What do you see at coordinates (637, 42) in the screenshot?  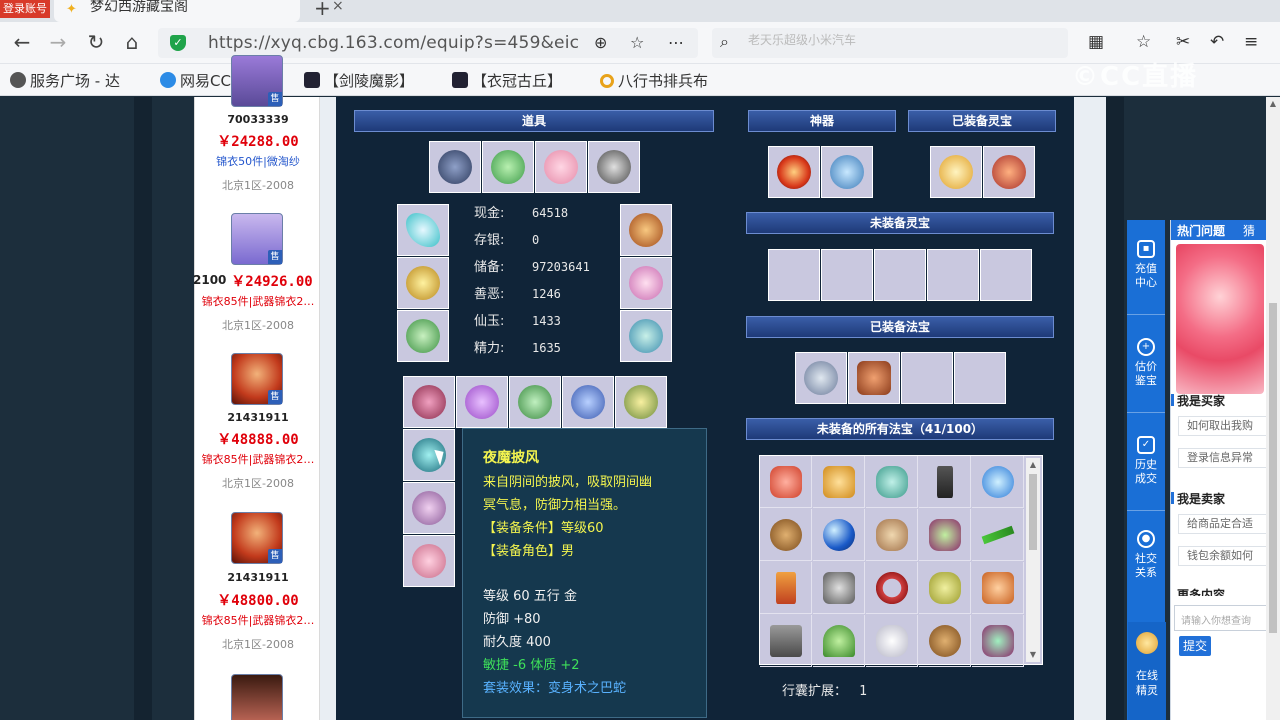 I see `bookmark-star-icon: ☆` at bounding box center [637, 42].